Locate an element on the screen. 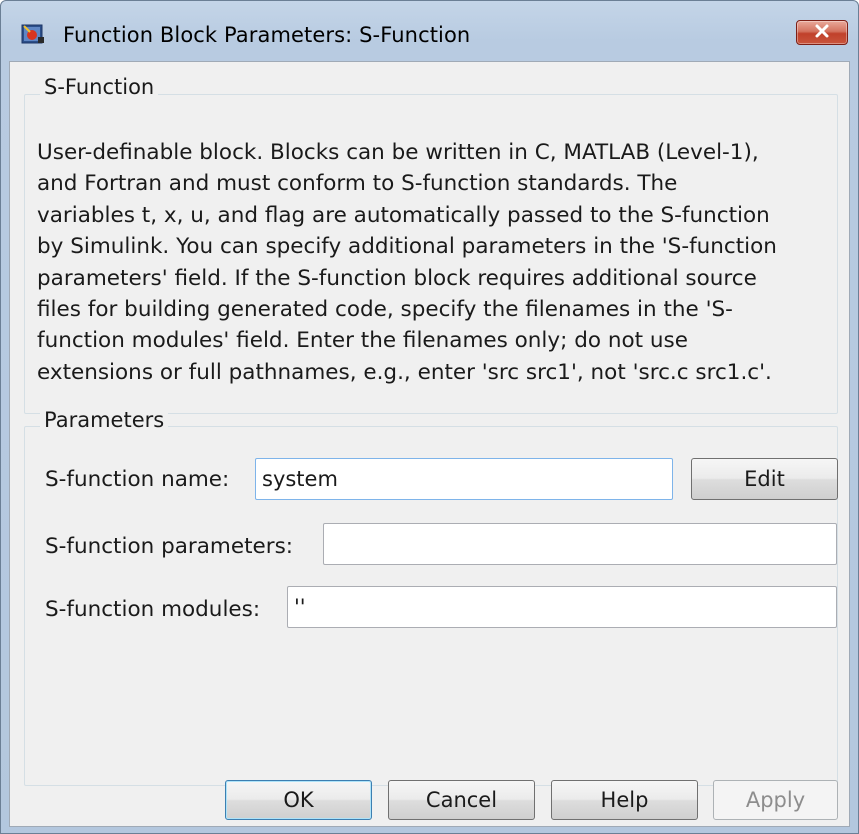 This screenshot has height=834, width=859. s-function-modules-input is located at coordinates (562, 607).